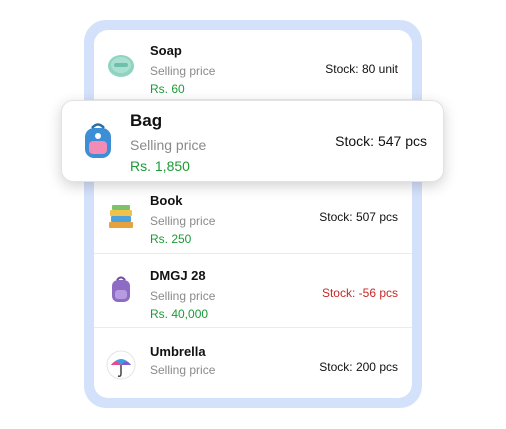 The height and width of the screenshot is (429, 506). I want to click on stock-value: Stock: 507 pcs, so click(358, 217).